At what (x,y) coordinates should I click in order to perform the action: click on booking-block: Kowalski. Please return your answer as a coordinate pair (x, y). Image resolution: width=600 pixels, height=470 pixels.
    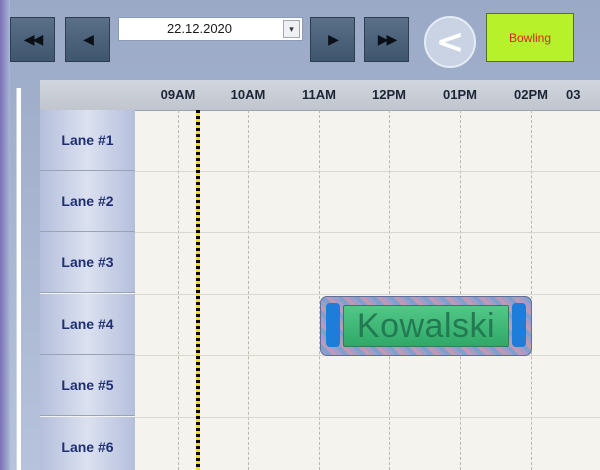
    Looking at the image, I should click on (426, 326).